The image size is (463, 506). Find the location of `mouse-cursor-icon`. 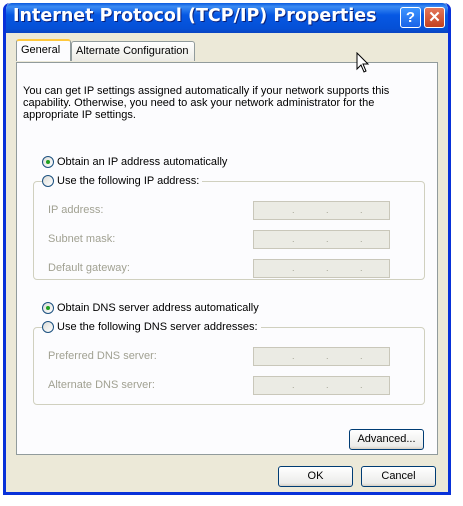

mouse-cursor-icon is located at coordinates (363, 62).